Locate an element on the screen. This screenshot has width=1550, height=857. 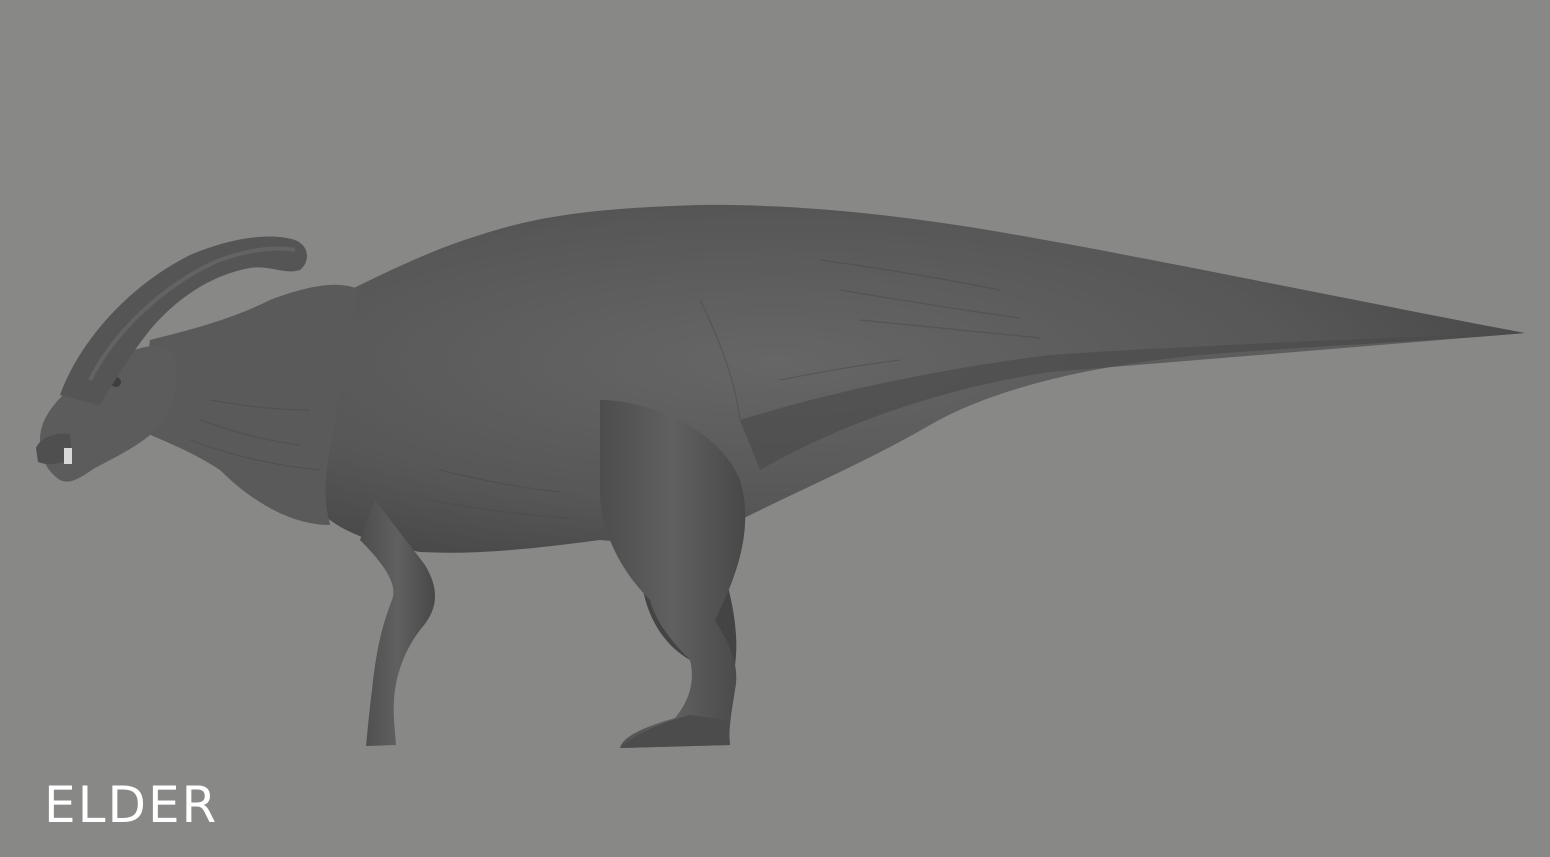
mouth-opening is located at coordinates (68, 456).